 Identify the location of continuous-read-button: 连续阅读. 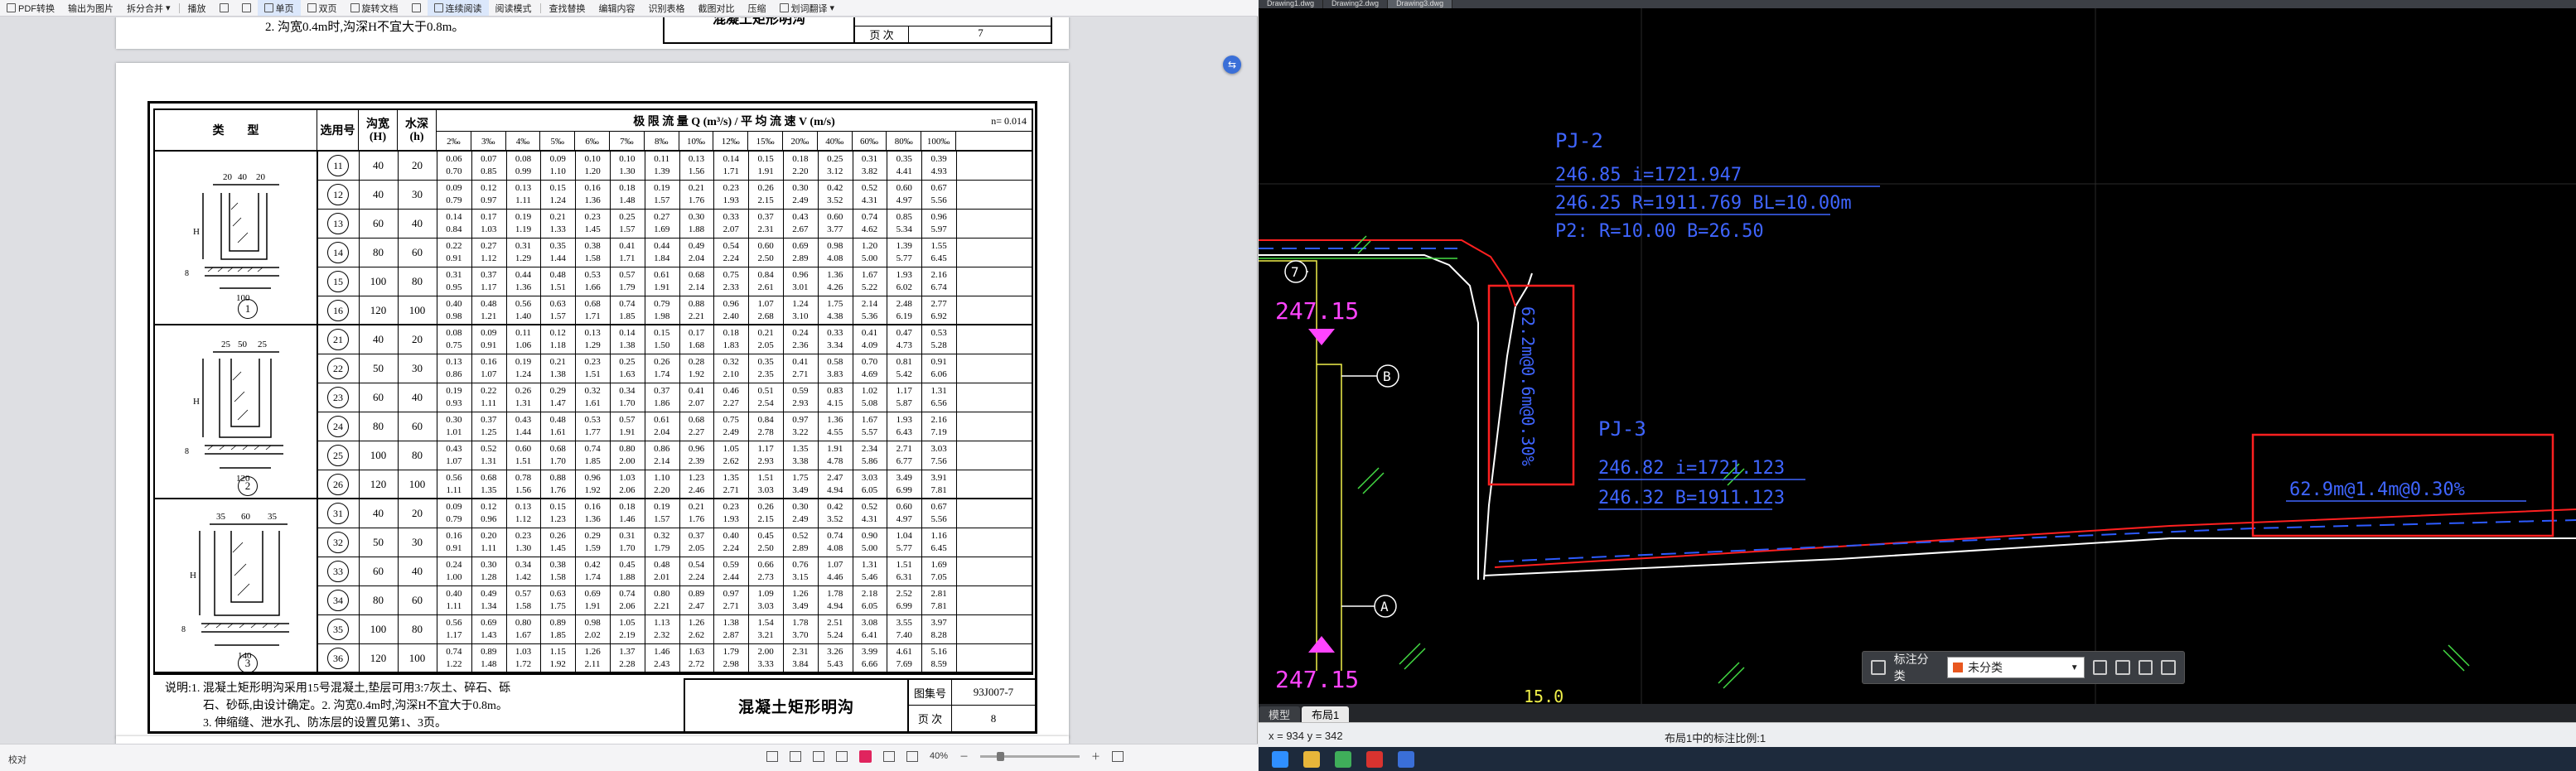
(458, 8).